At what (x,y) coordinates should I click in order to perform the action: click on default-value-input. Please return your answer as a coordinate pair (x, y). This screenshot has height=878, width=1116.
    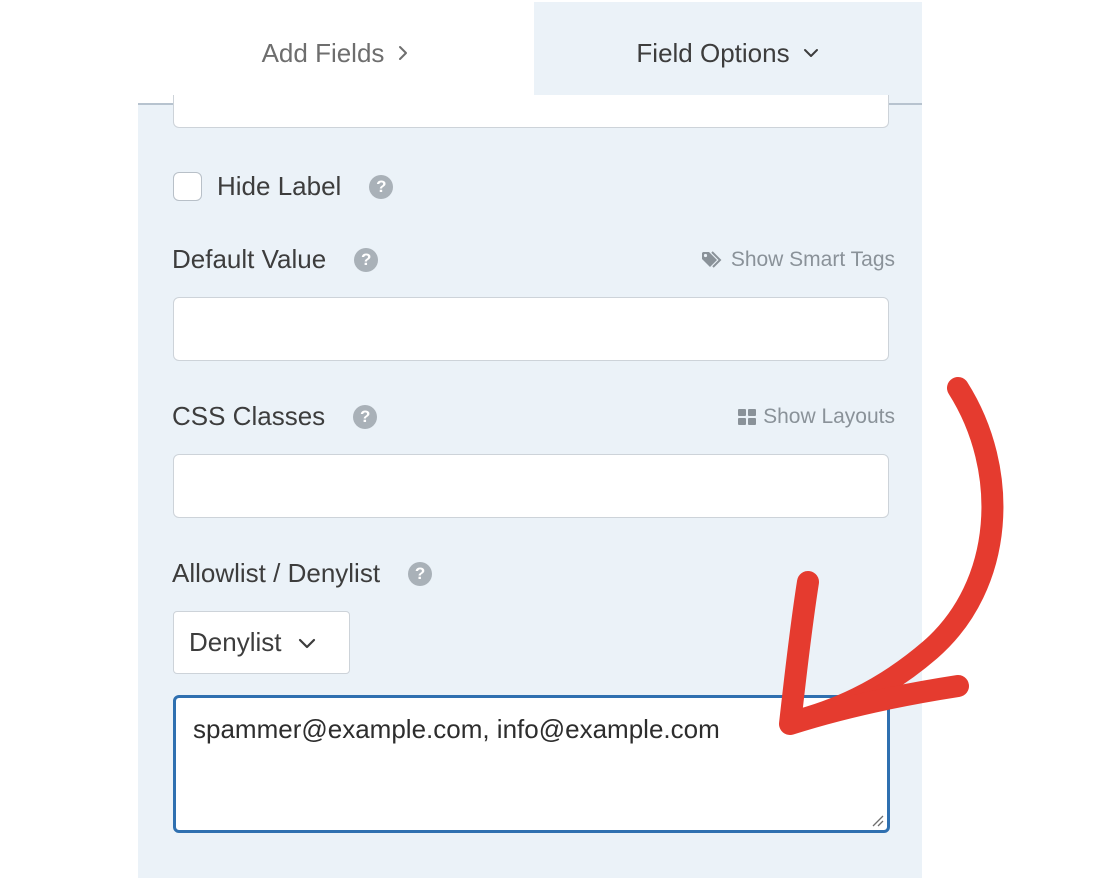
    Looking at the image, I should click on (531, 329).